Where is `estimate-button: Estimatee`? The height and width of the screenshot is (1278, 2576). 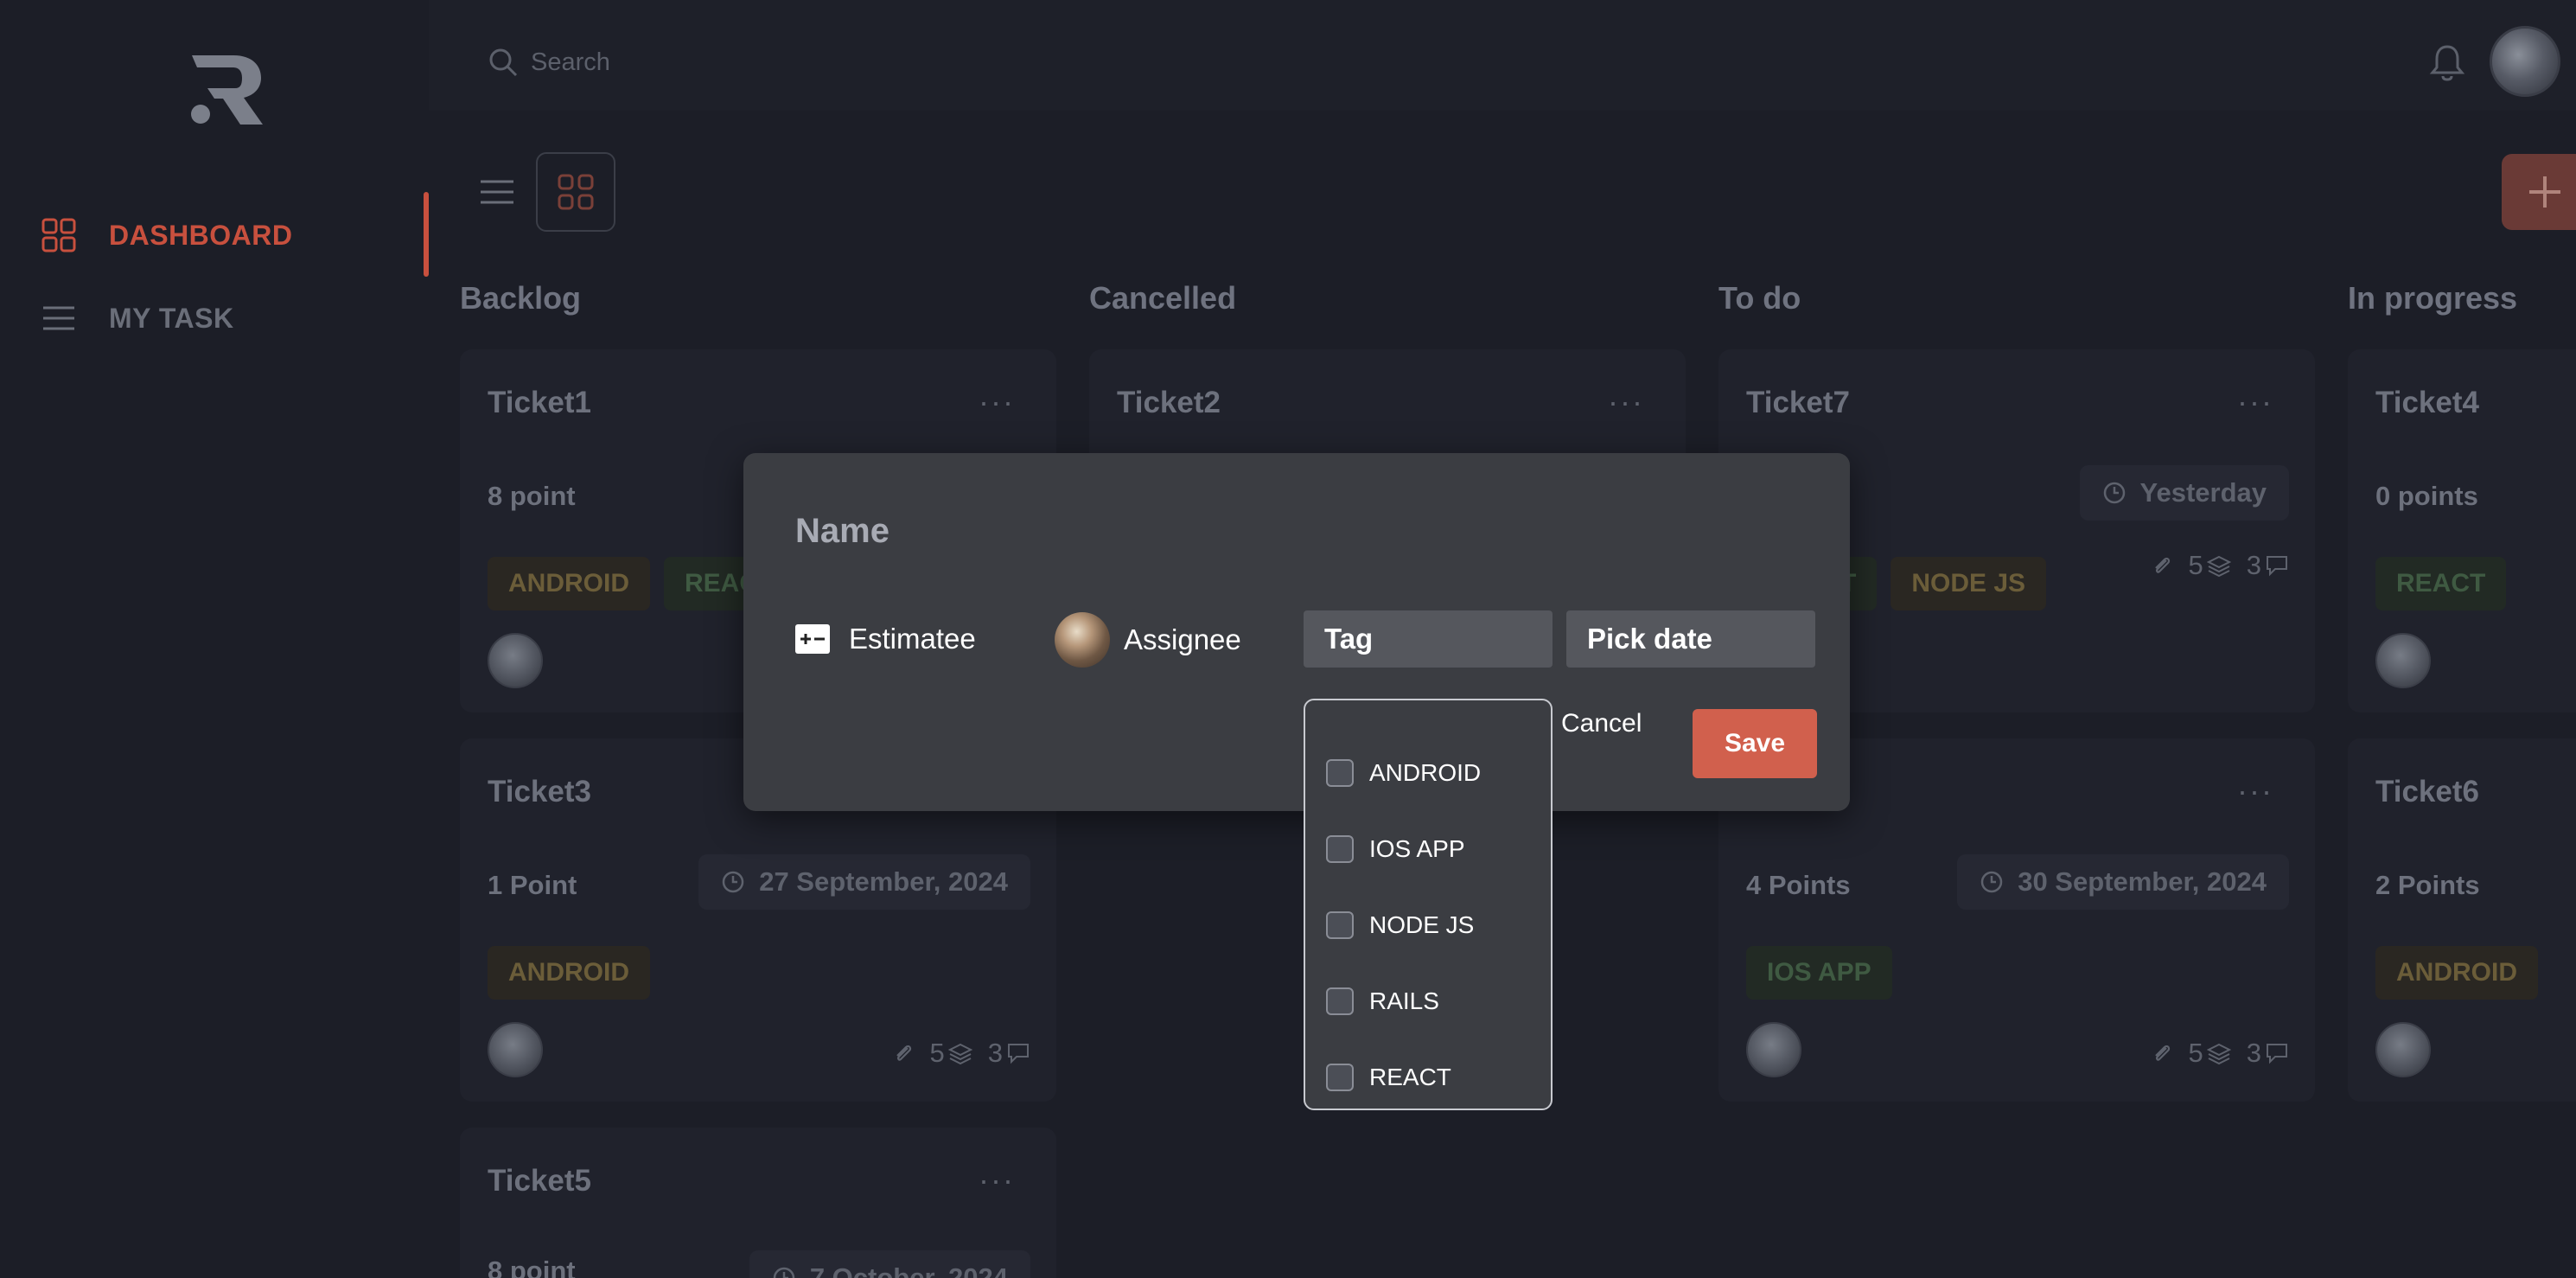
estimate-button: Estimatee is located at coordinates (885, 639).